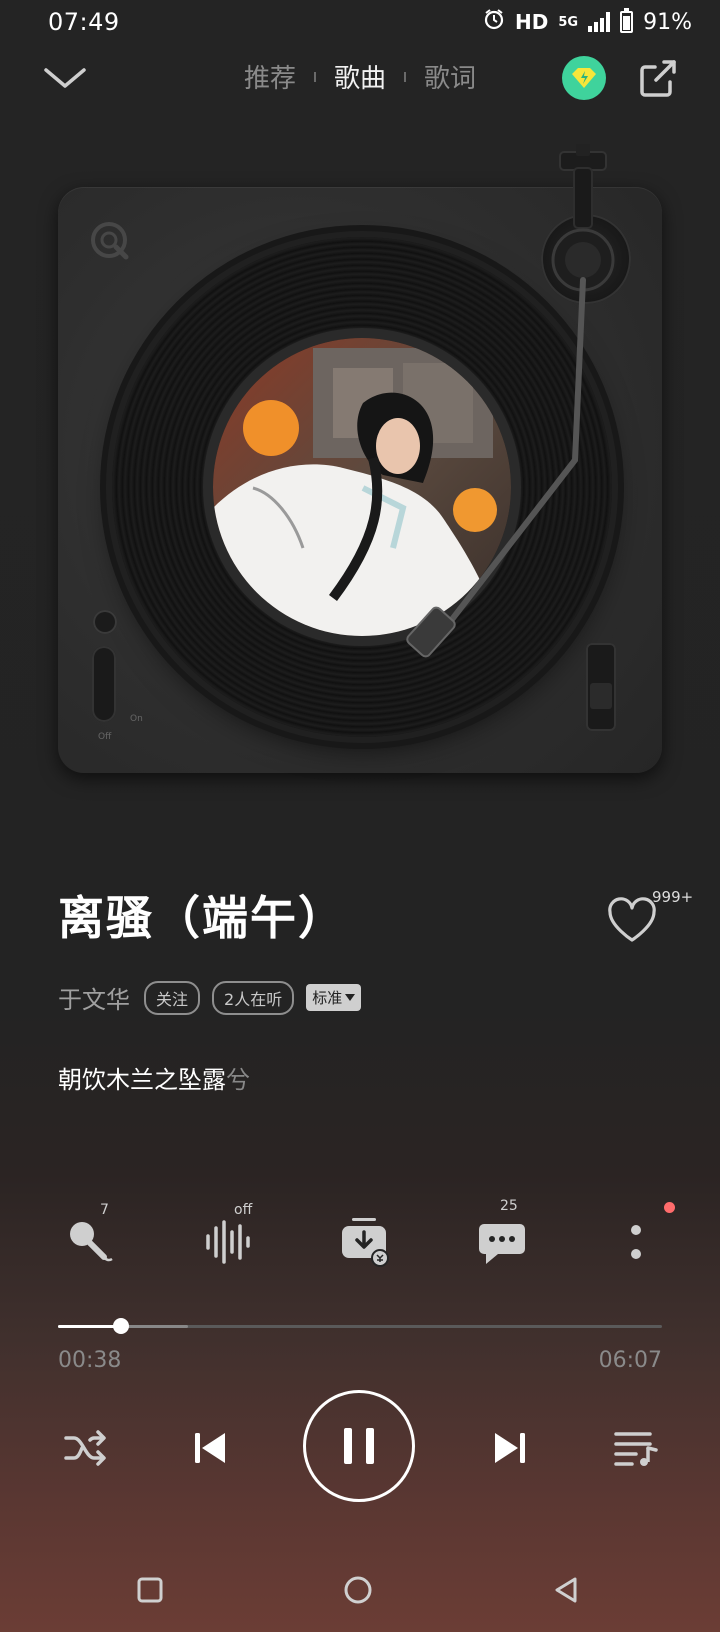 Image resolution: width=720 pixels, height=1632 pixels. Describe the element at coordinates (84, 22) in the screenshot. I see `status-time: 07:49` at that location.